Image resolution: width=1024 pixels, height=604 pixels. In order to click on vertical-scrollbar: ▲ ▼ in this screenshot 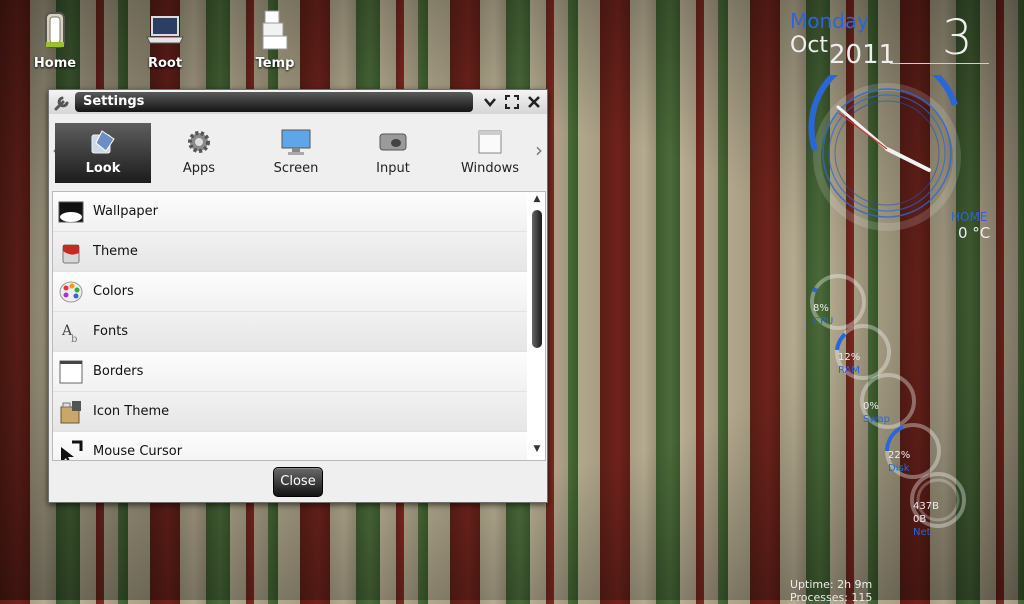, I will do `click(537, 325)`.